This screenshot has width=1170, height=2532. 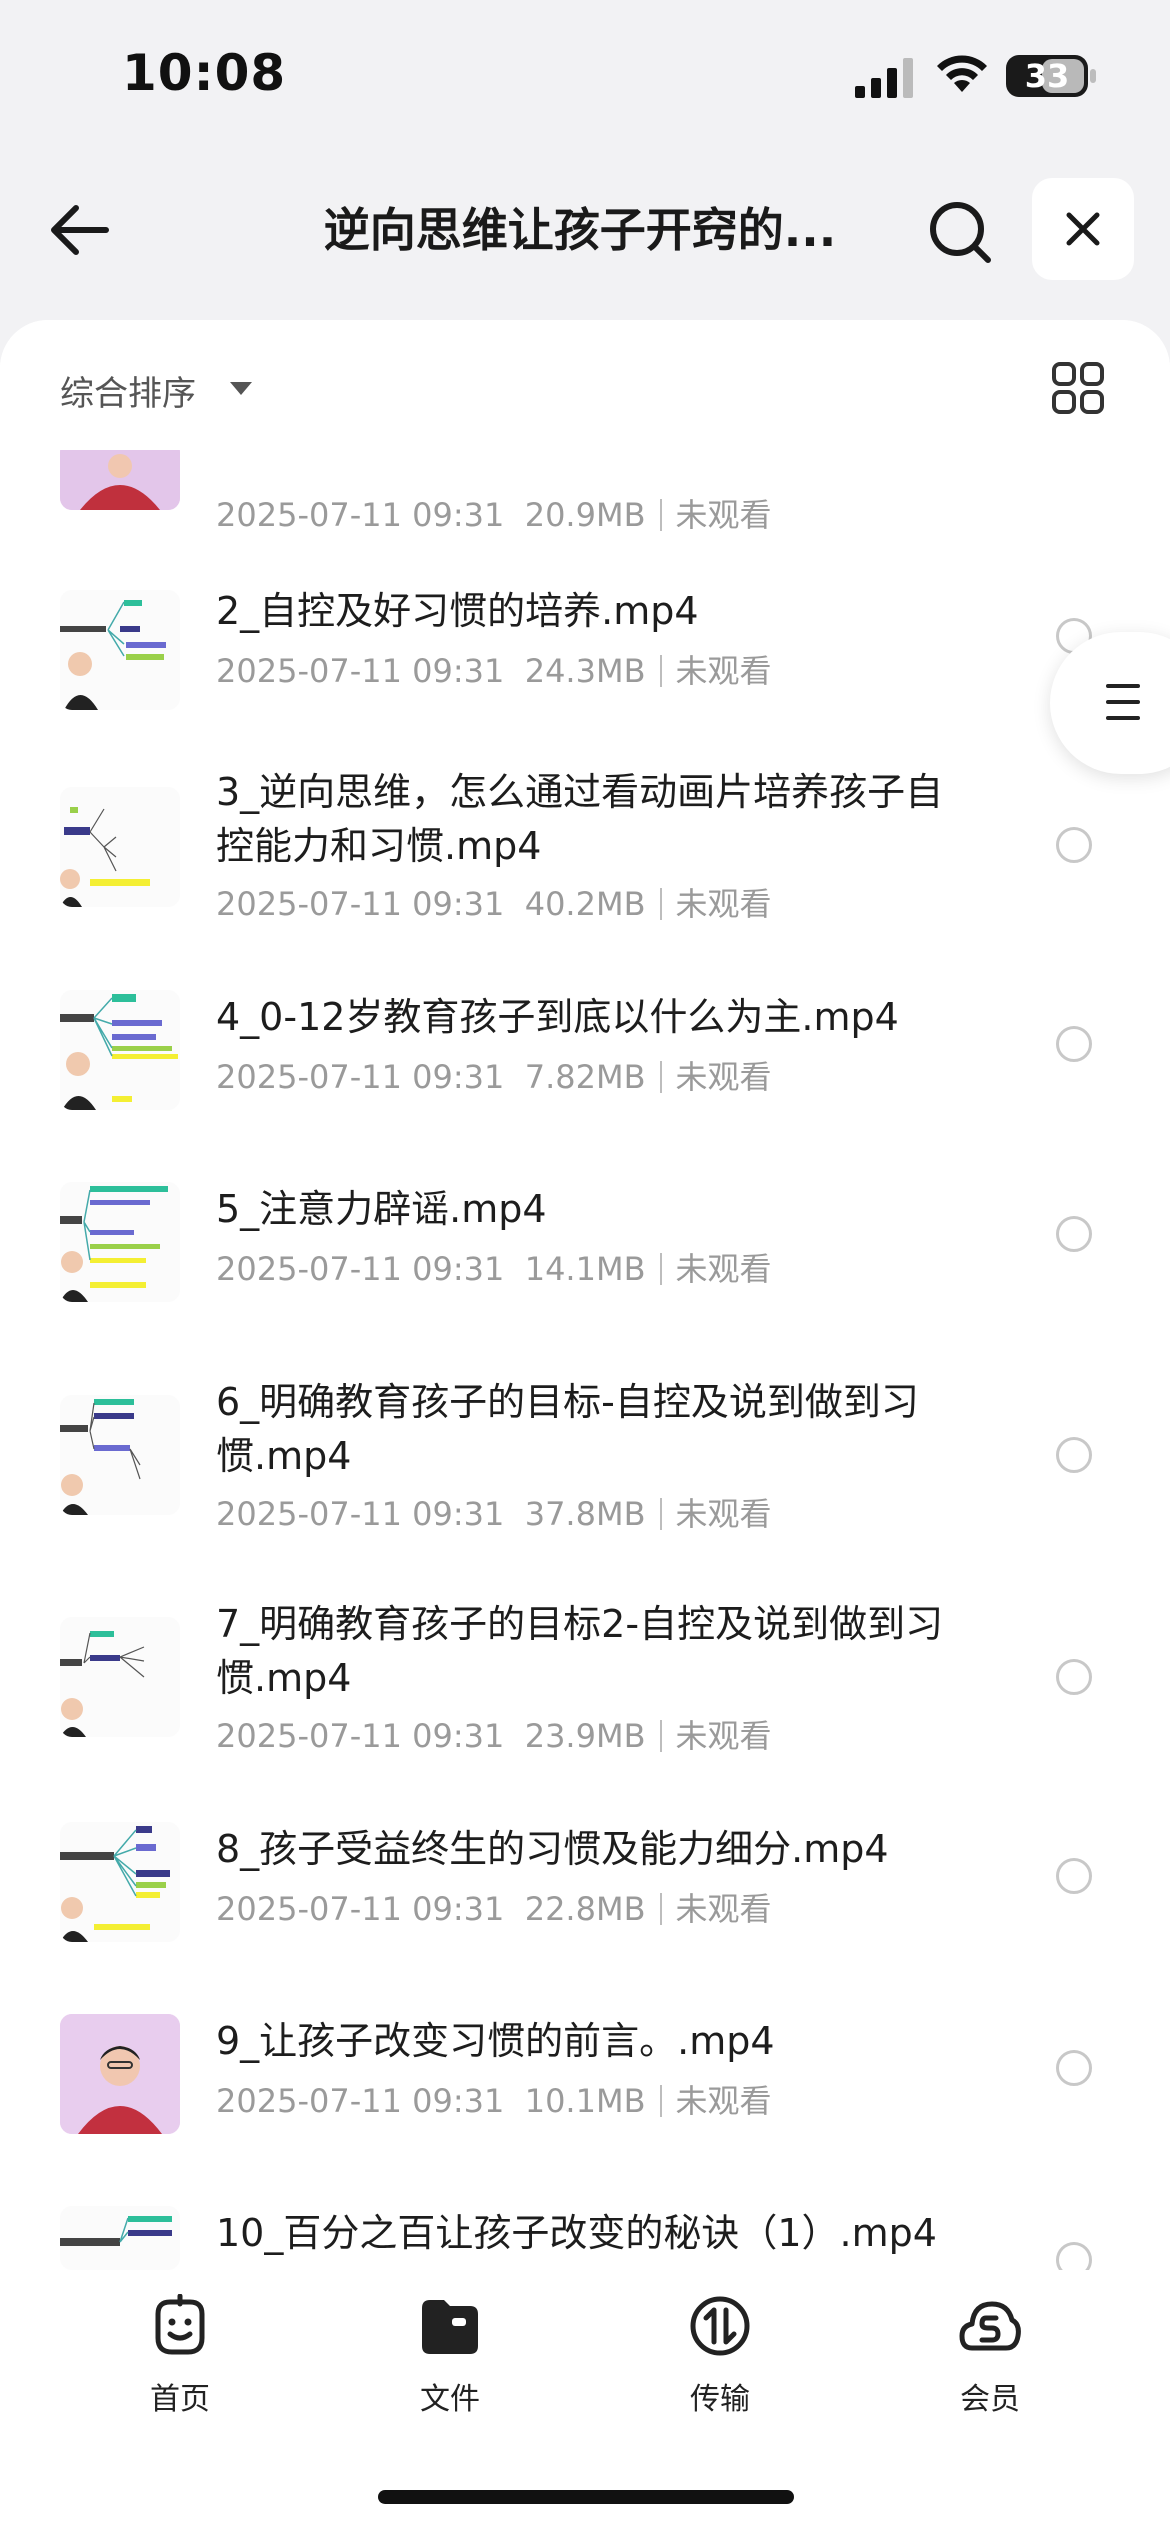 What do you see at coordinates (494, 1077) in the screenshot?
I see `file-meta: 2025-07-11 09:31 7.82MB 未观看` at bounding box center [494, 1077].